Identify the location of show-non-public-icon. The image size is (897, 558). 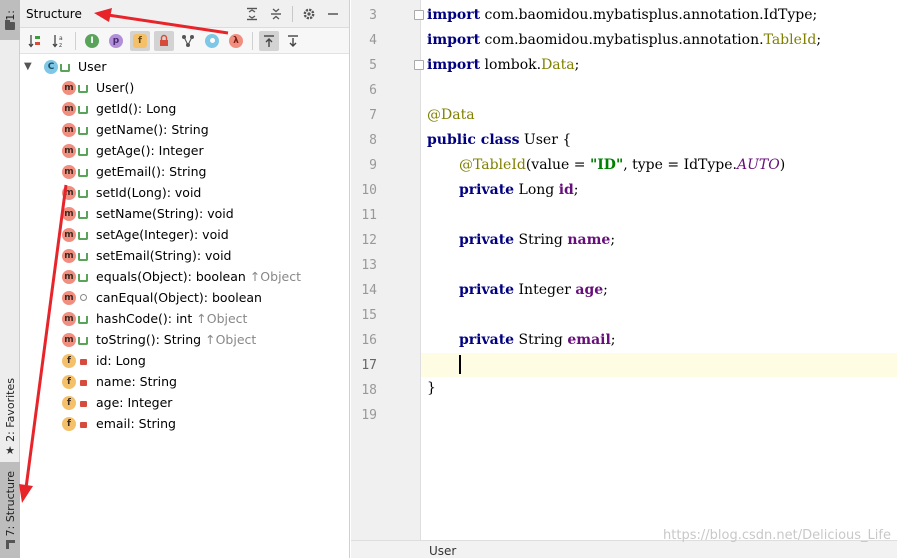
(164, 40).